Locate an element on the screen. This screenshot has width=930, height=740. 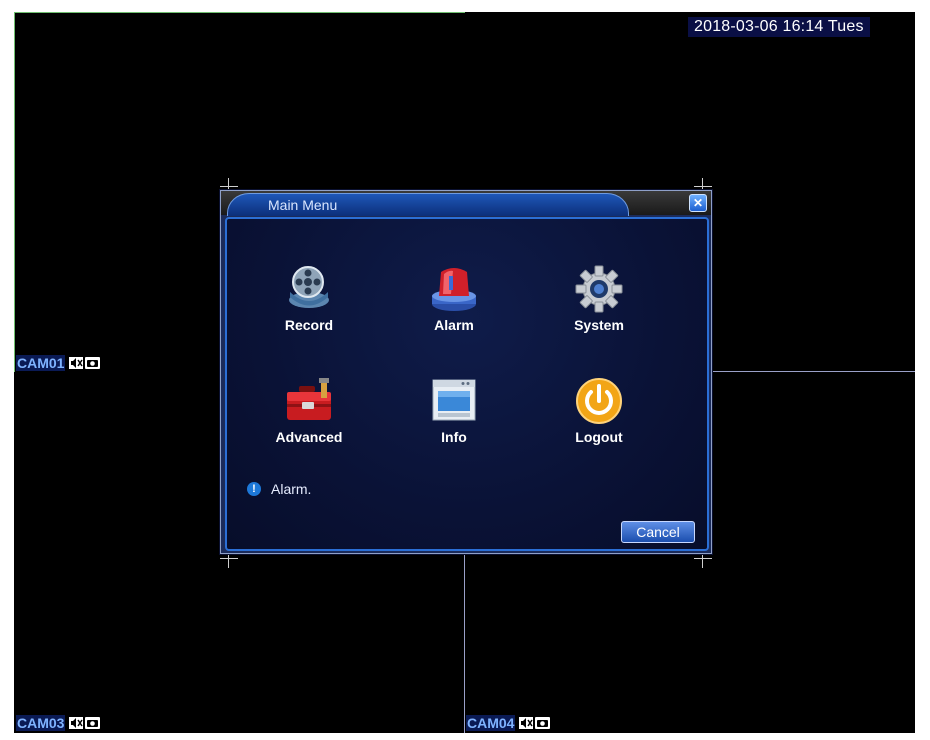
menu-item-record: Record is located at coordinates (309, 298).